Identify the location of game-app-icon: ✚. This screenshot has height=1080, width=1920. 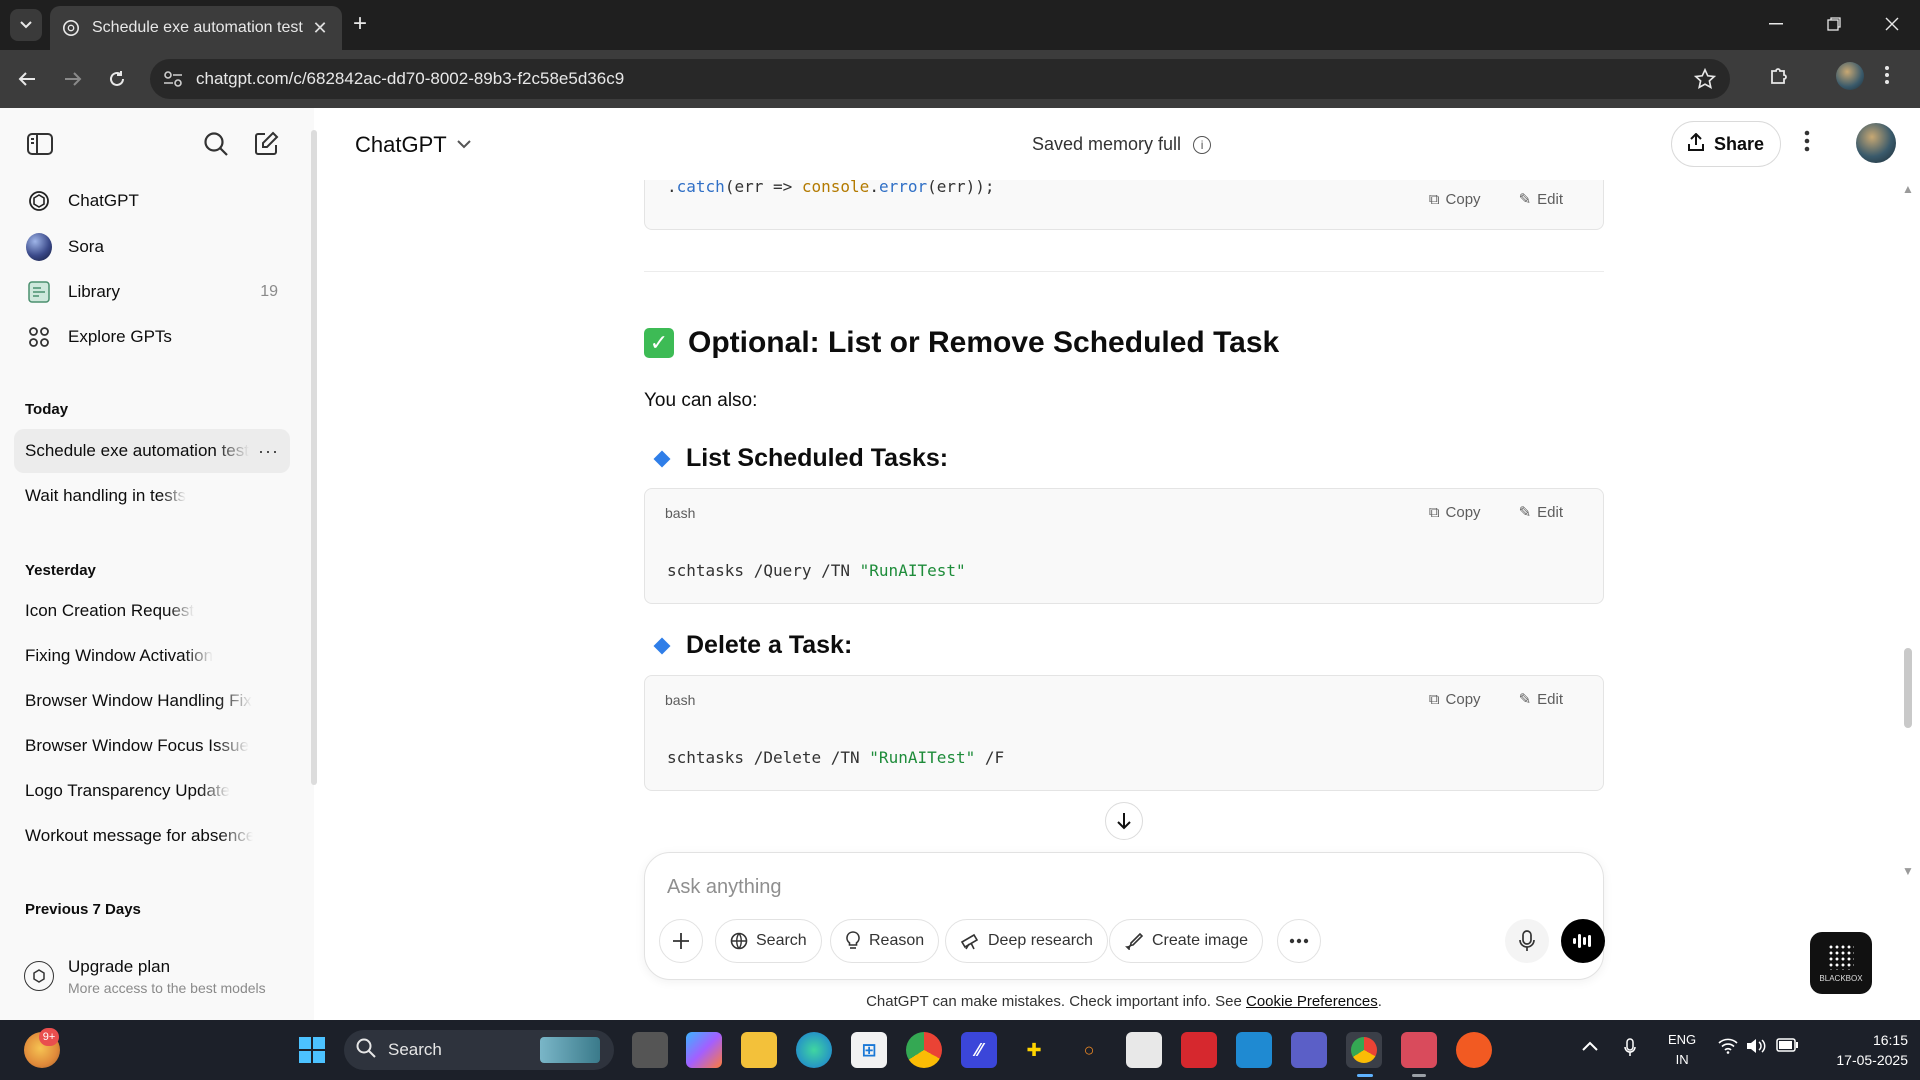
(1034, 1050).